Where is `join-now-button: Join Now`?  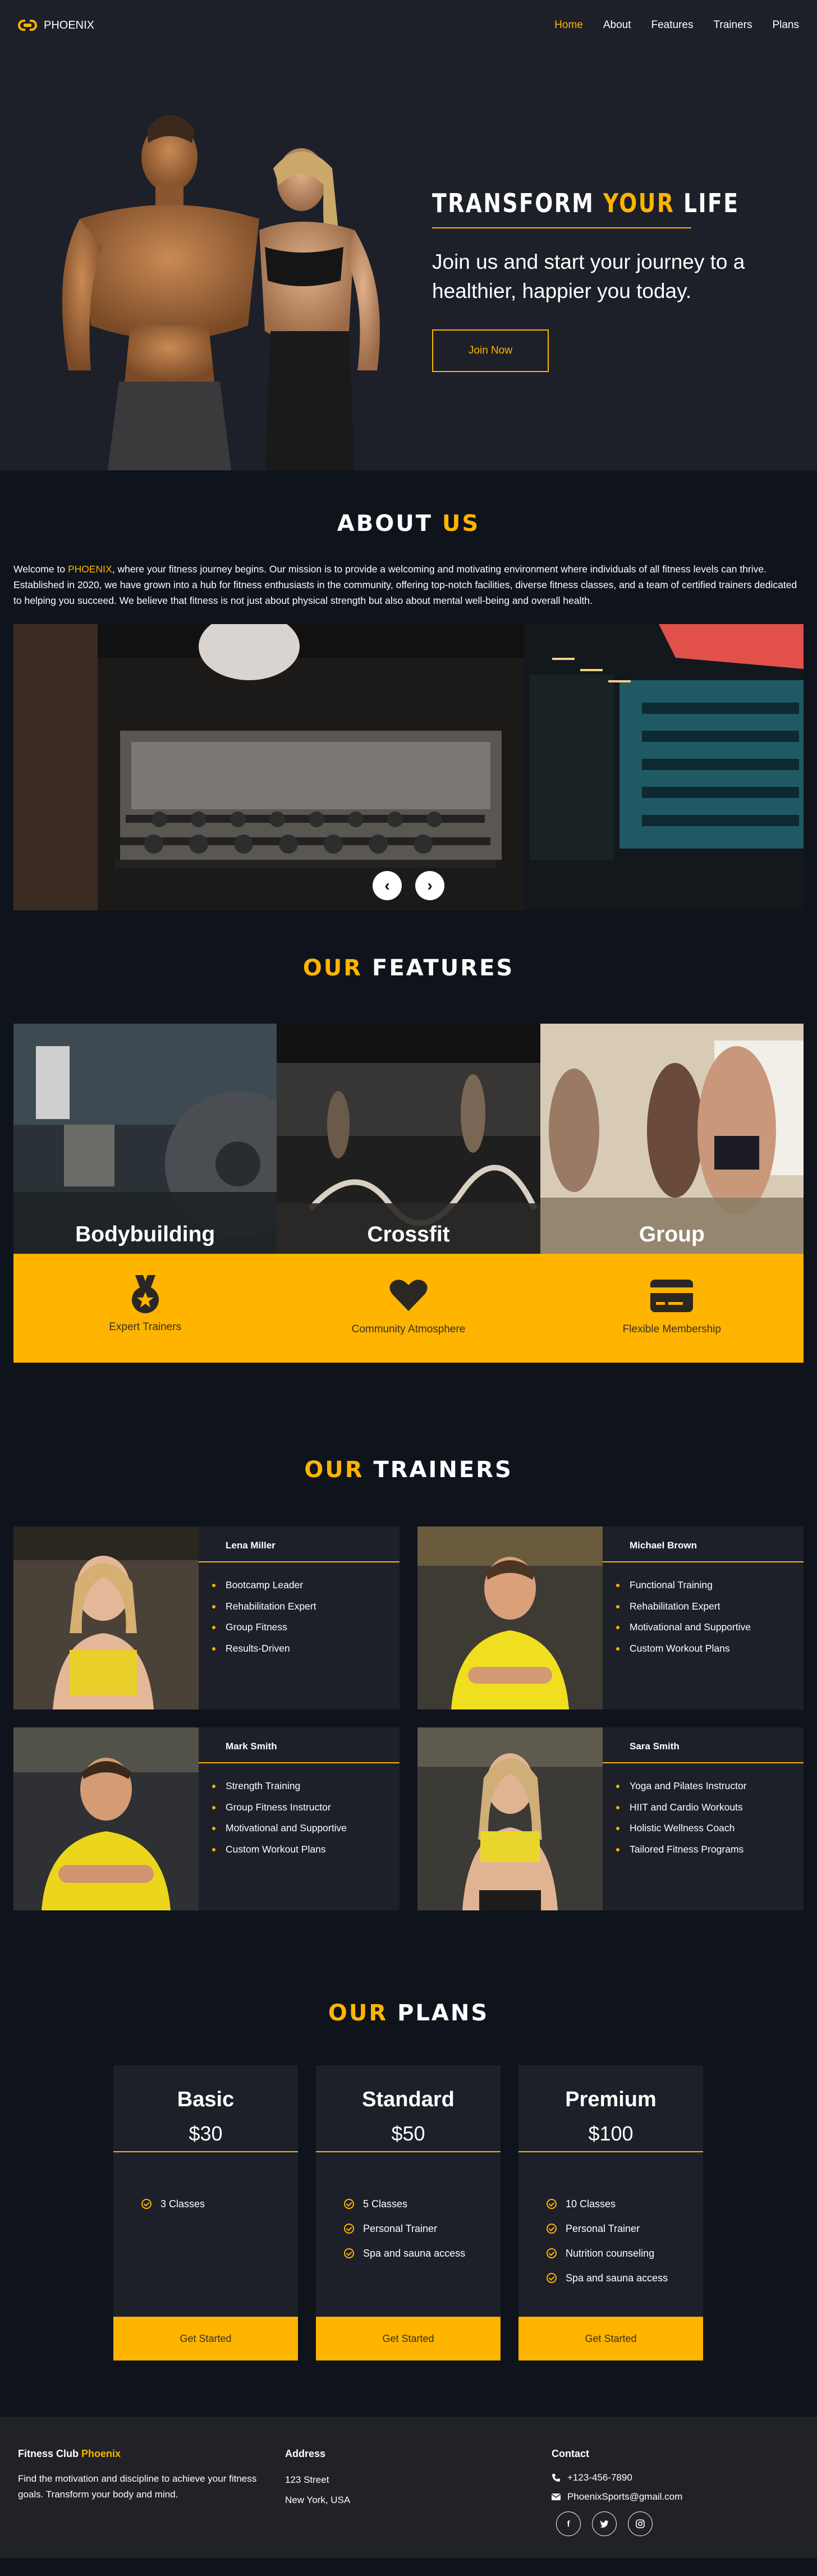 join-now-button: Join Now is located at coordinates (491, 350).